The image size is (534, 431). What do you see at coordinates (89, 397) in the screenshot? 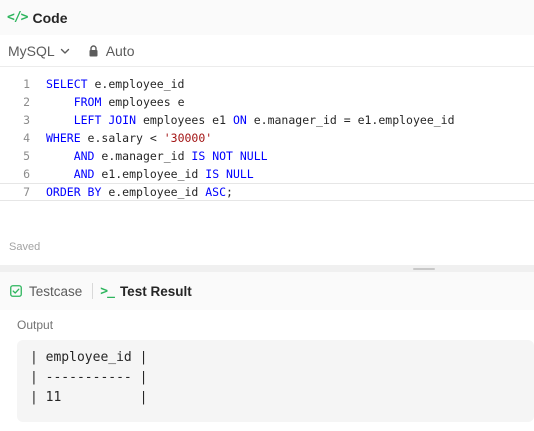
I see `output-line: | 11 |` at bounding box center [89, 397].